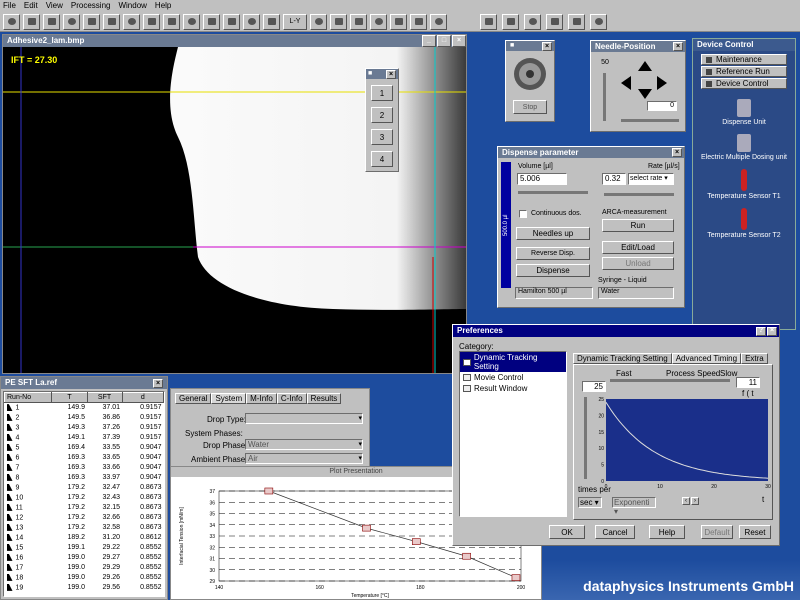 Image resolution: width=800 pixels, height=600 pixels. I want to click on mini-button-3: 3, so click(382, 137).